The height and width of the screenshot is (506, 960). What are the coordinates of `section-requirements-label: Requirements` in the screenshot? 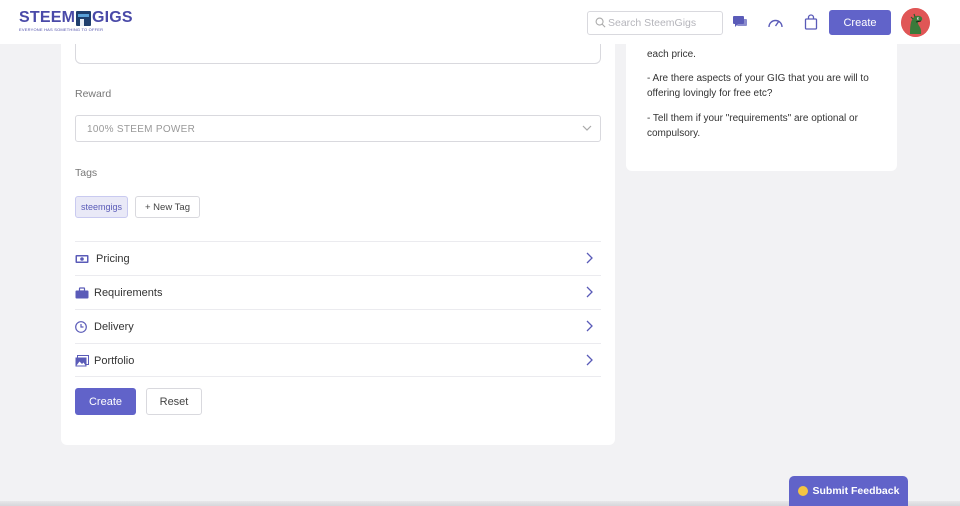 It's located at (128, 293).